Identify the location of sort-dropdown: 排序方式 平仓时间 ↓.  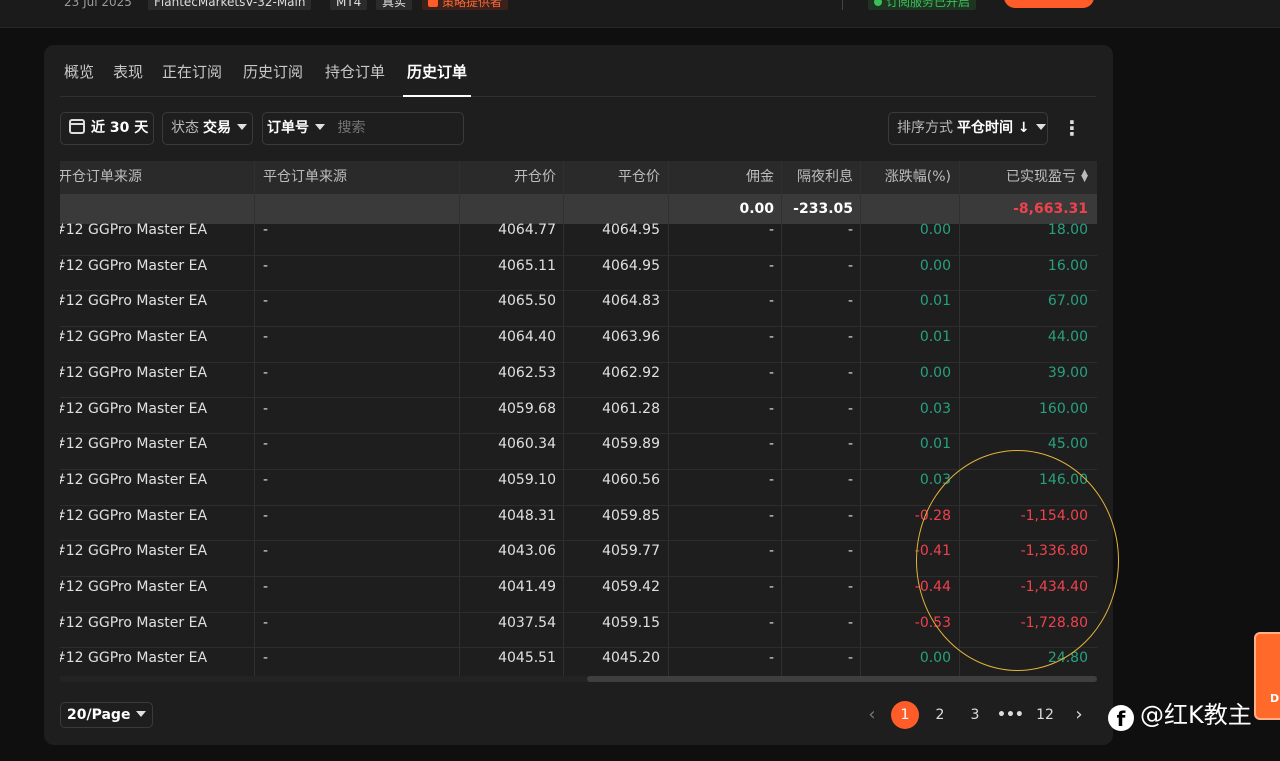
(968, 128).